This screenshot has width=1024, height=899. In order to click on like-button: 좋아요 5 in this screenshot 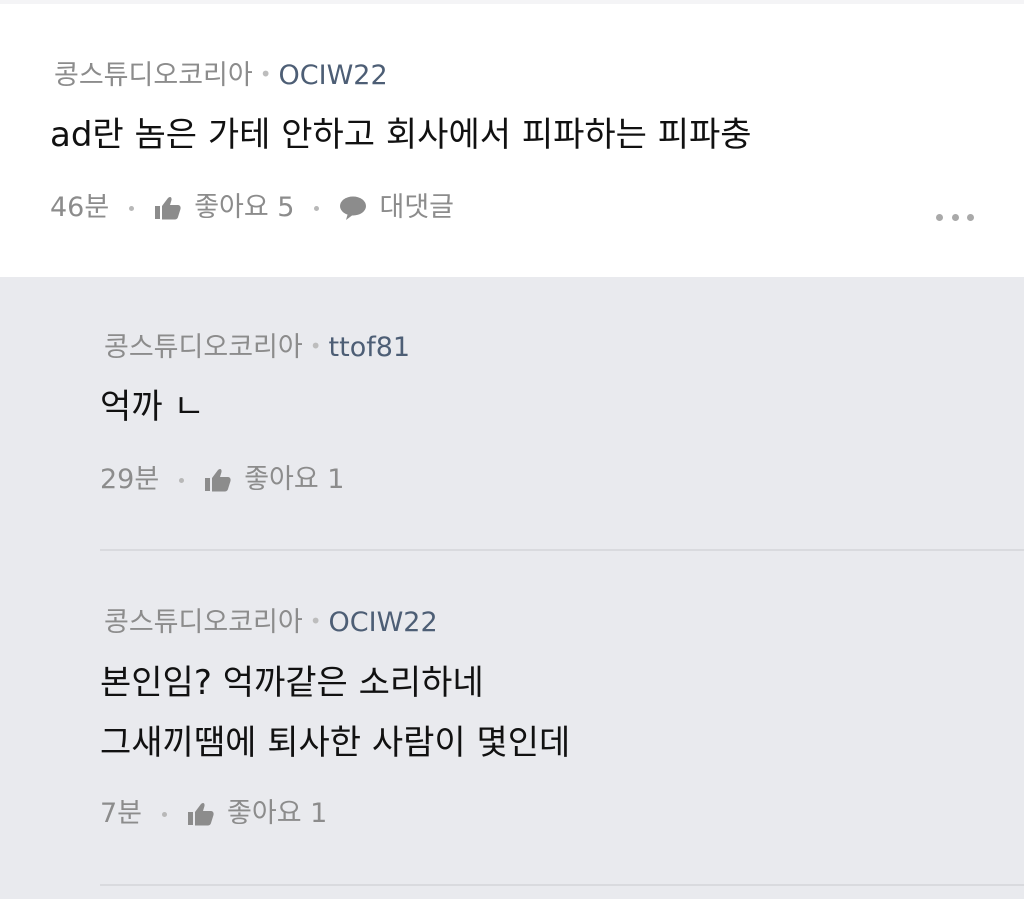, I will do `click(224, 208)`.